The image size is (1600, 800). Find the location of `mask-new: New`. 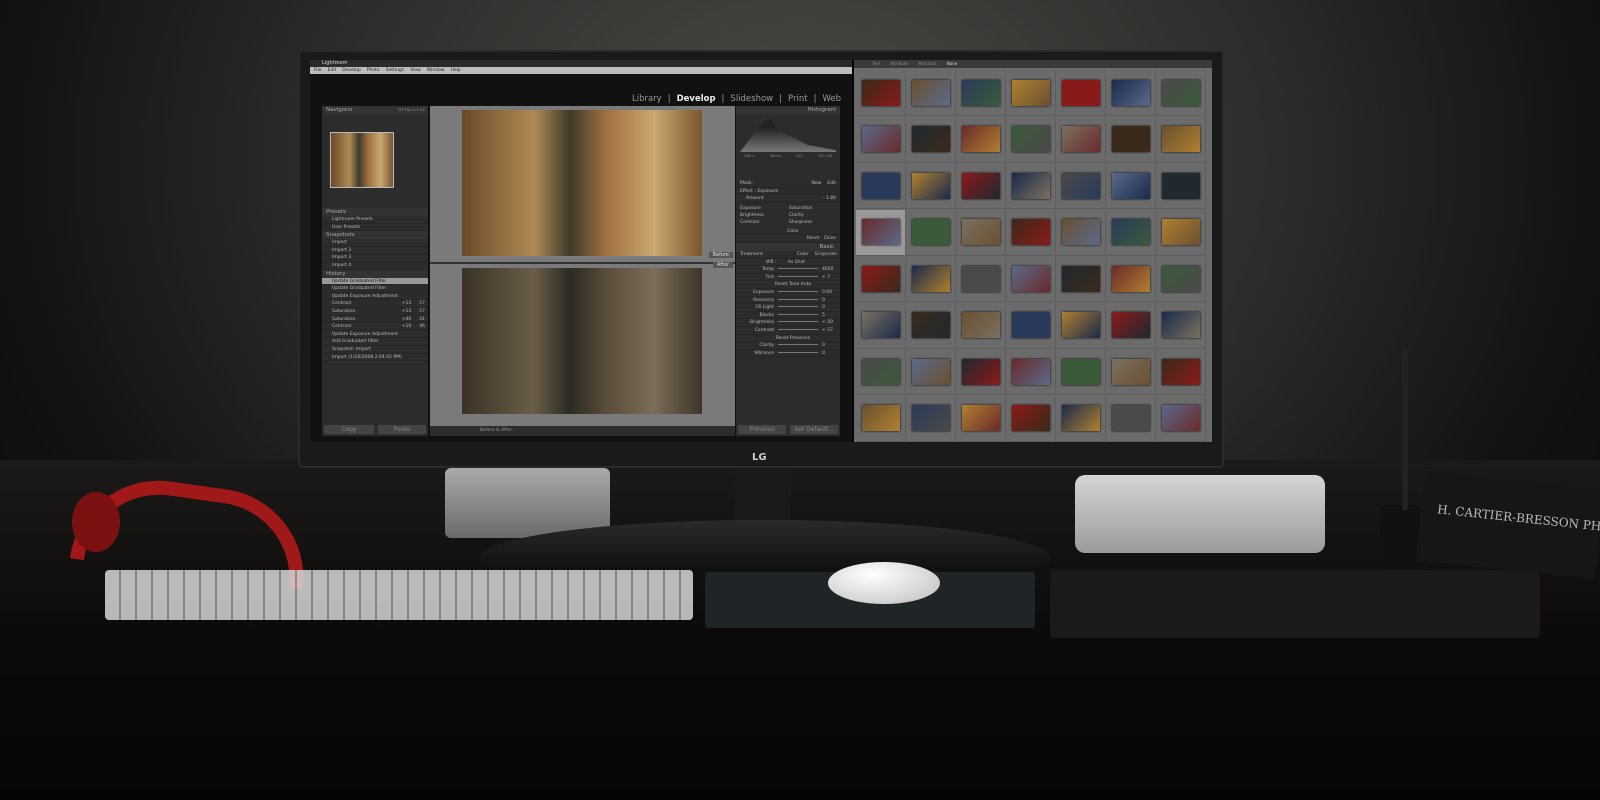

mask-new: New is located at coordinates (816, 184).